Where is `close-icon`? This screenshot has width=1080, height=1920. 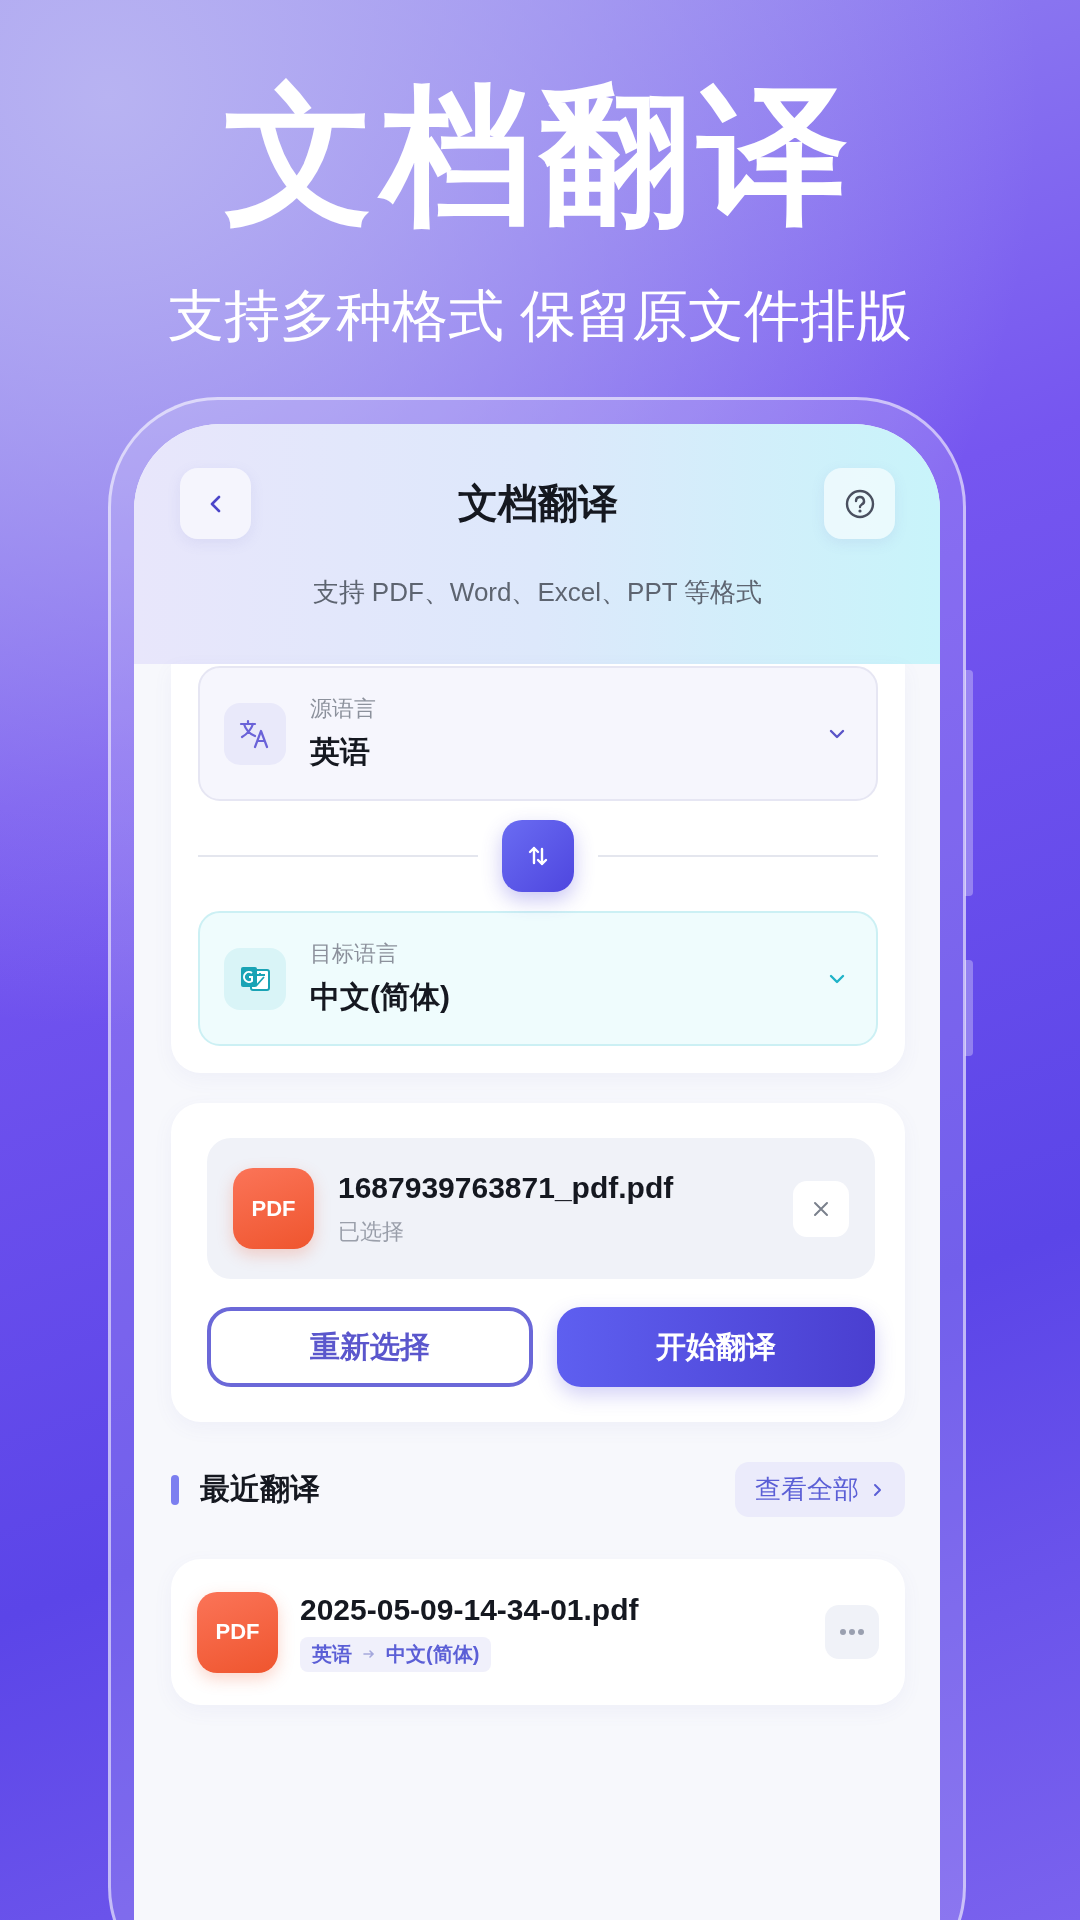
close-icon is located at coordinates (821, 1208).